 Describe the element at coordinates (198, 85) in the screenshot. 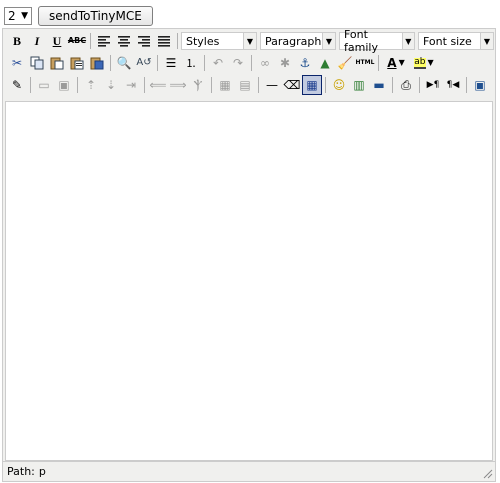

I see `delete-col-button: Ⲯ` at that location.